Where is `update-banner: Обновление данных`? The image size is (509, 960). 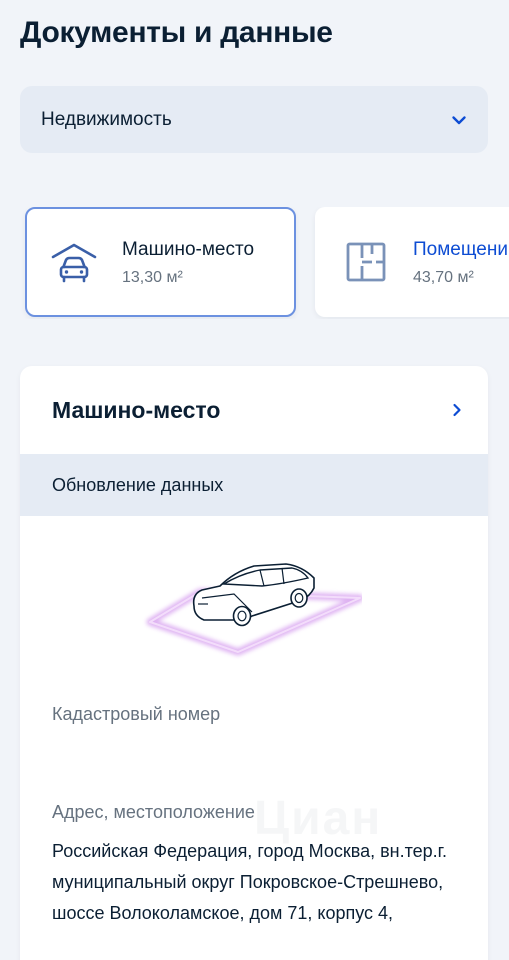
update-banner: Обновление данных is located at coordinates (254, 485).